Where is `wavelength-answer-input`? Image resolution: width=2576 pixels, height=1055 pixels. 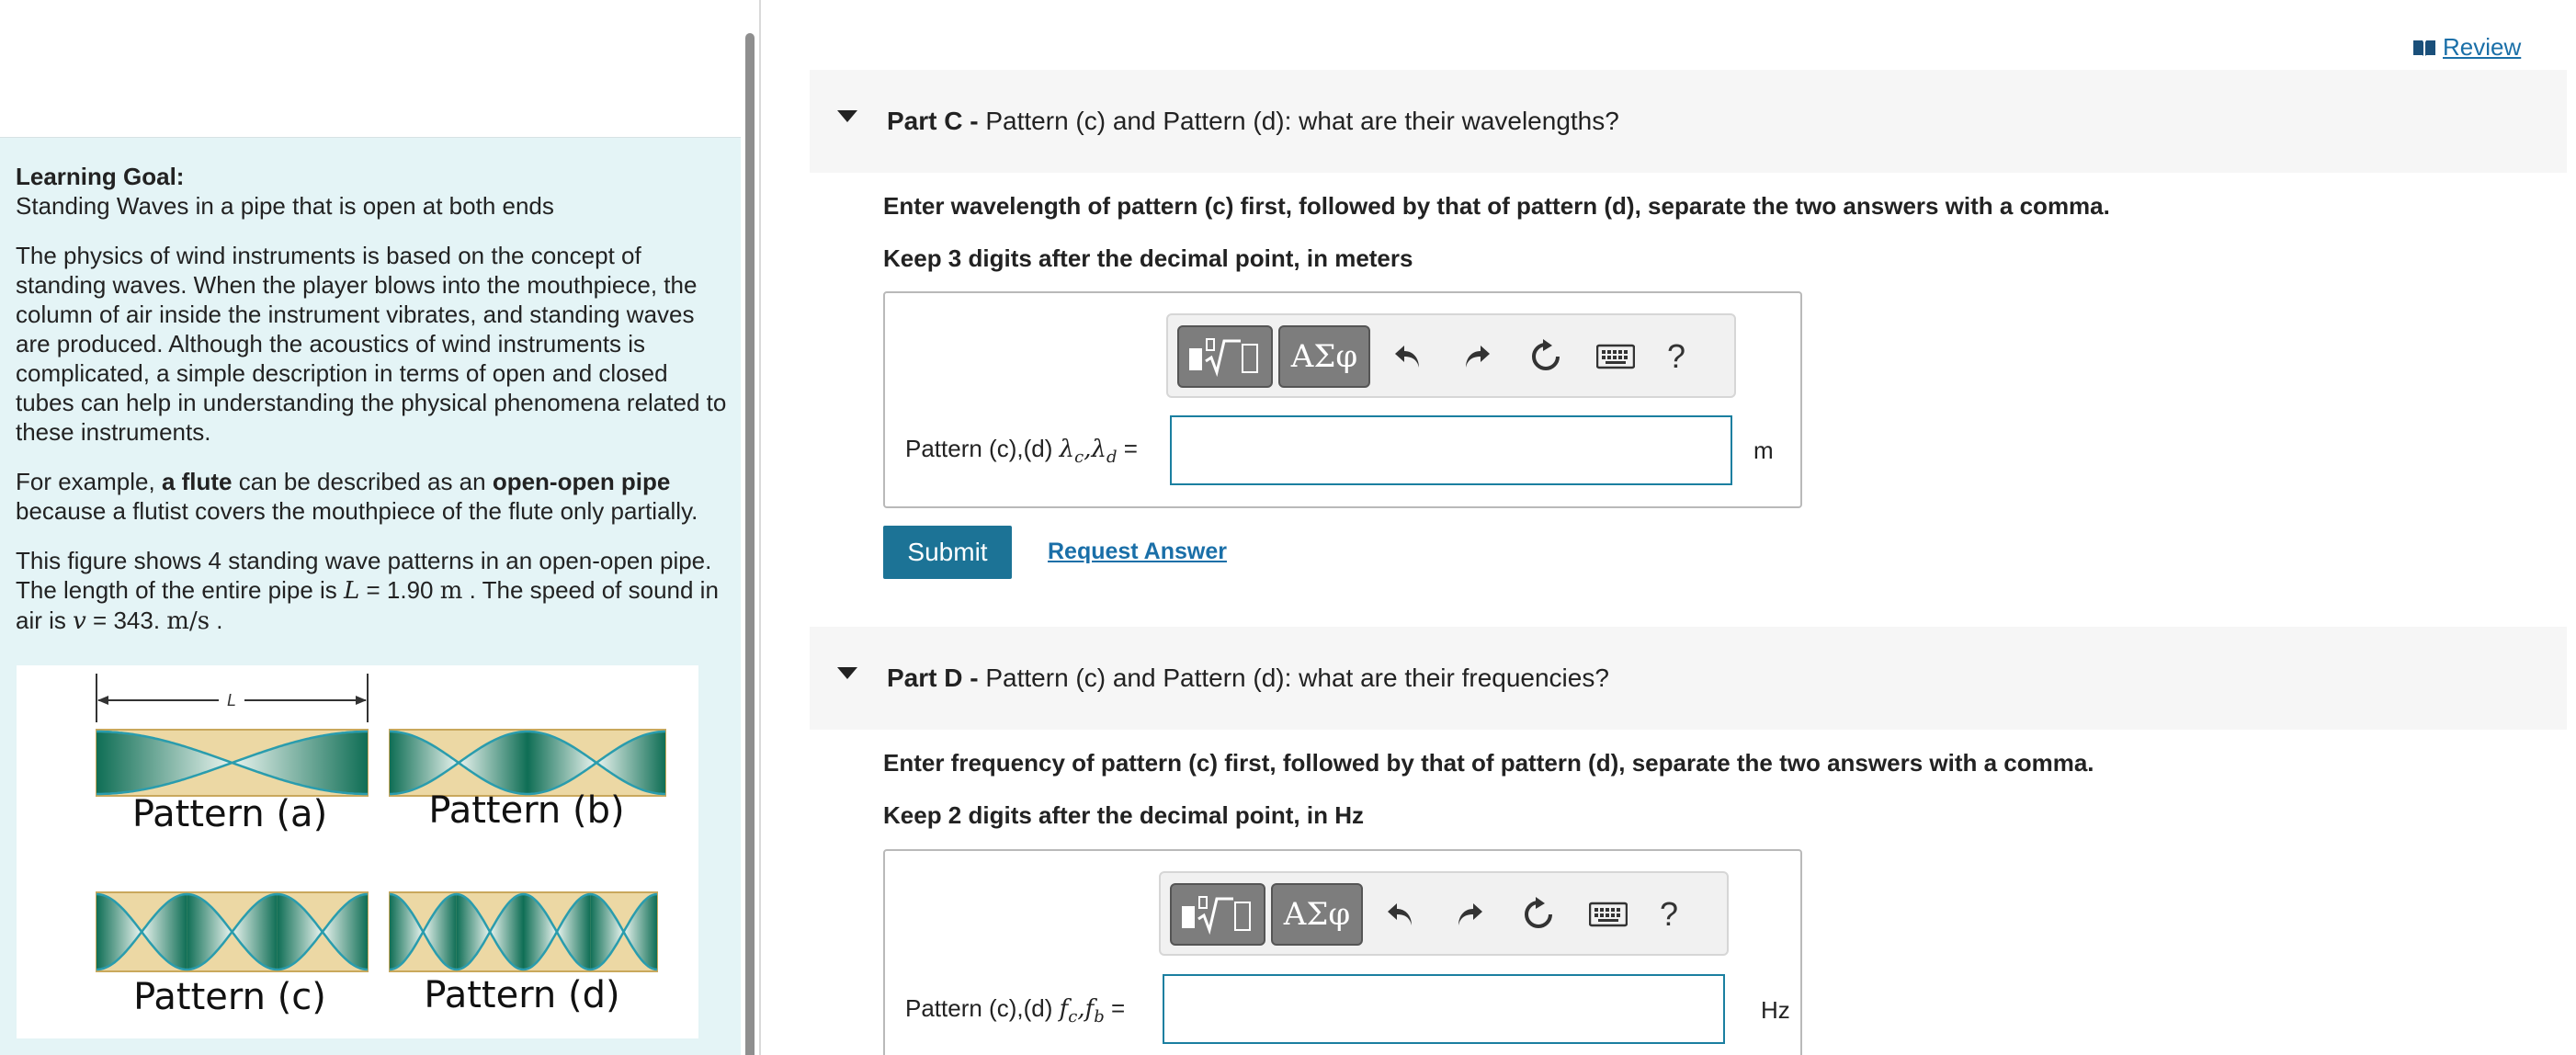
wavelength-answer-input is located at coordinates (1451, 450).